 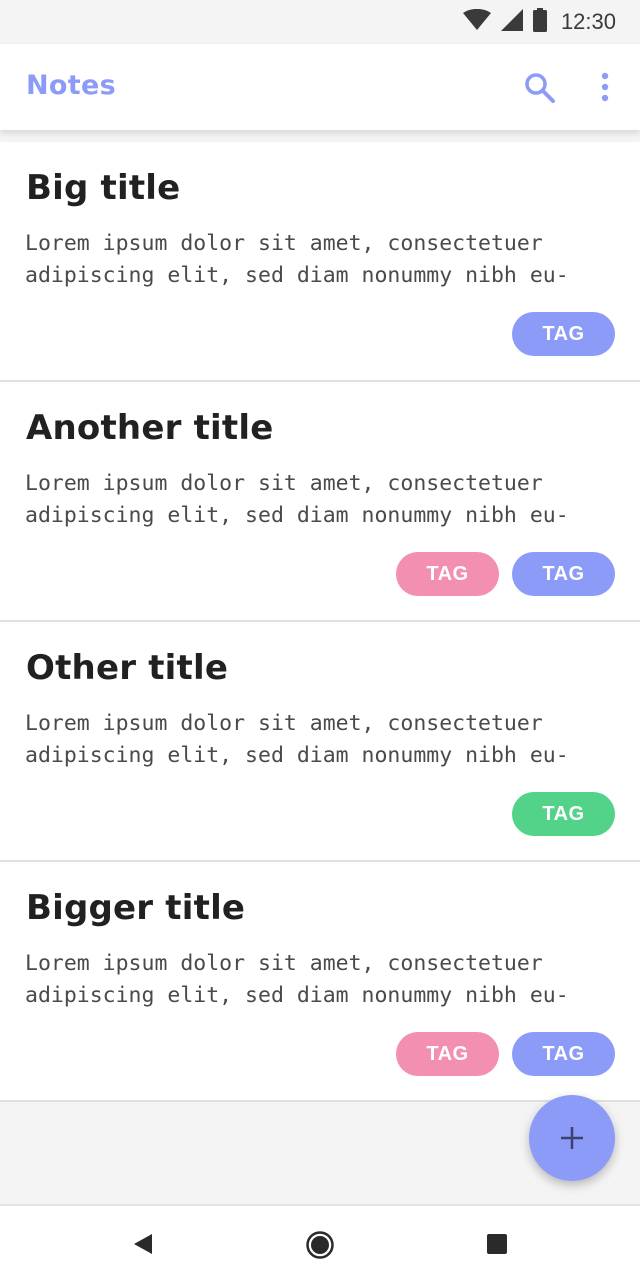 I want to click on recents-button, so click(x=497, y=1244).